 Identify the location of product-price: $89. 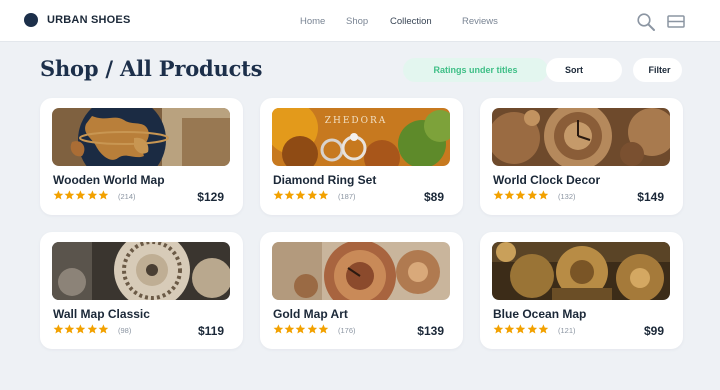
(433, 197).